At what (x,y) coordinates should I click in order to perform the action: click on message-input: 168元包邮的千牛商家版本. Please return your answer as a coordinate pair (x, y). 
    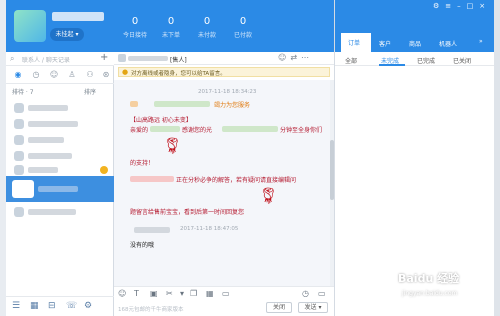
    Looking at the image, I should click on (151, 309).